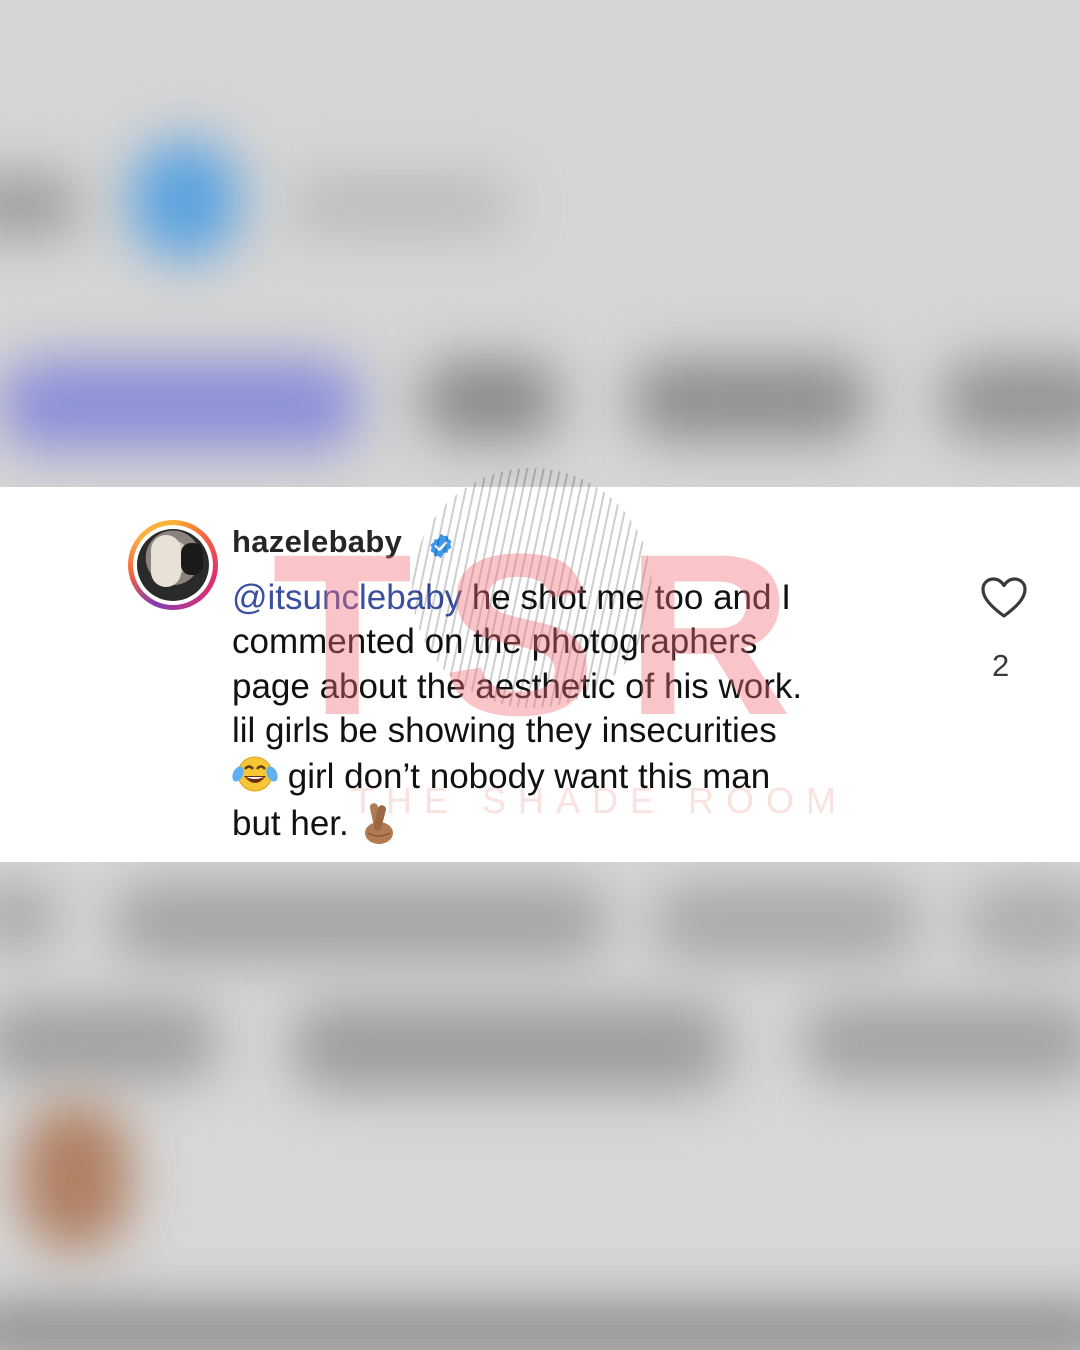 The image size is (1080, 1350). Describe the element at coordinates (180, 405) in the screenshot. I see `blurred-link` at that location.